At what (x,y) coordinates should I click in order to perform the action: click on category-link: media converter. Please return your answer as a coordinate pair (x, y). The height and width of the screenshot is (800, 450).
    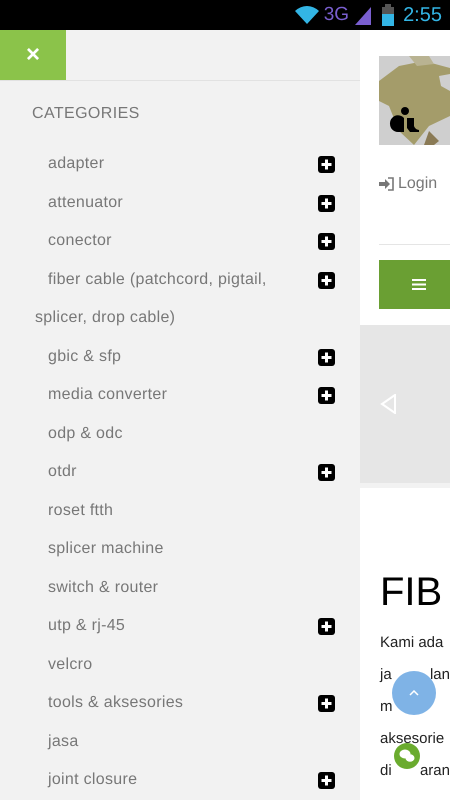
    Looking at the image, I should click on (176, 395).